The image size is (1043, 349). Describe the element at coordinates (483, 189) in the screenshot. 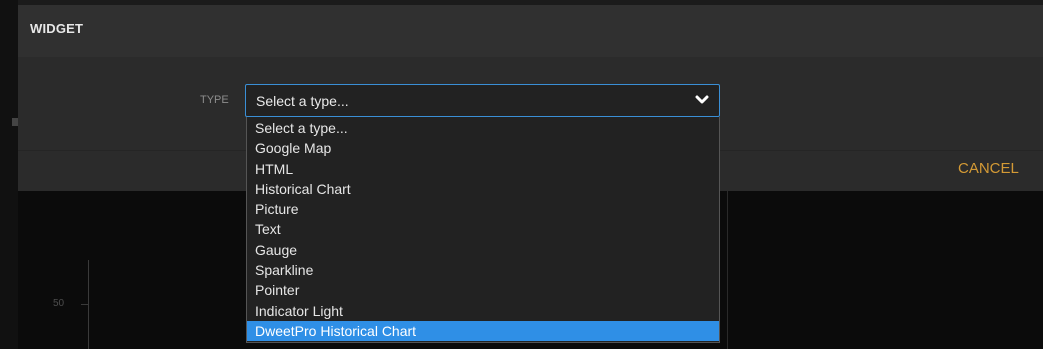

I see `dropdown-option: Historical Chart` at that location.